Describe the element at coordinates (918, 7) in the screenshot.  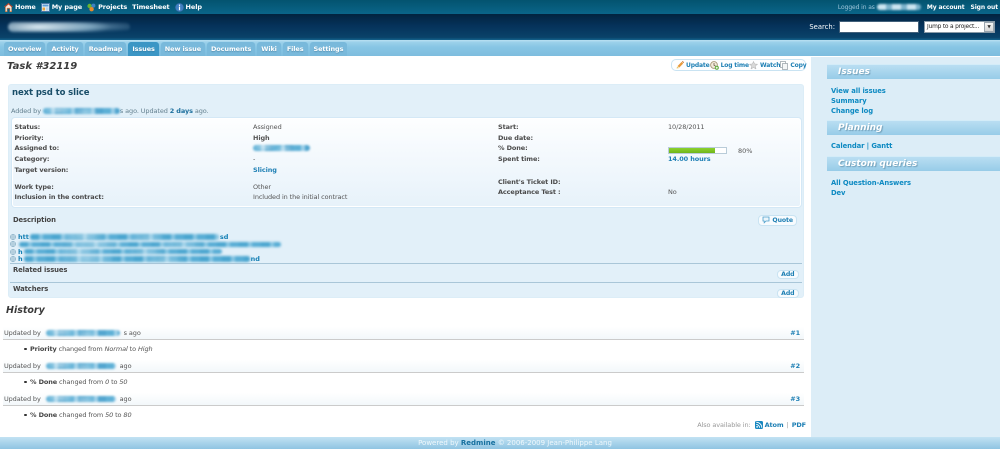
I see `account-menu: Logged in as My account Sign out` at that location.